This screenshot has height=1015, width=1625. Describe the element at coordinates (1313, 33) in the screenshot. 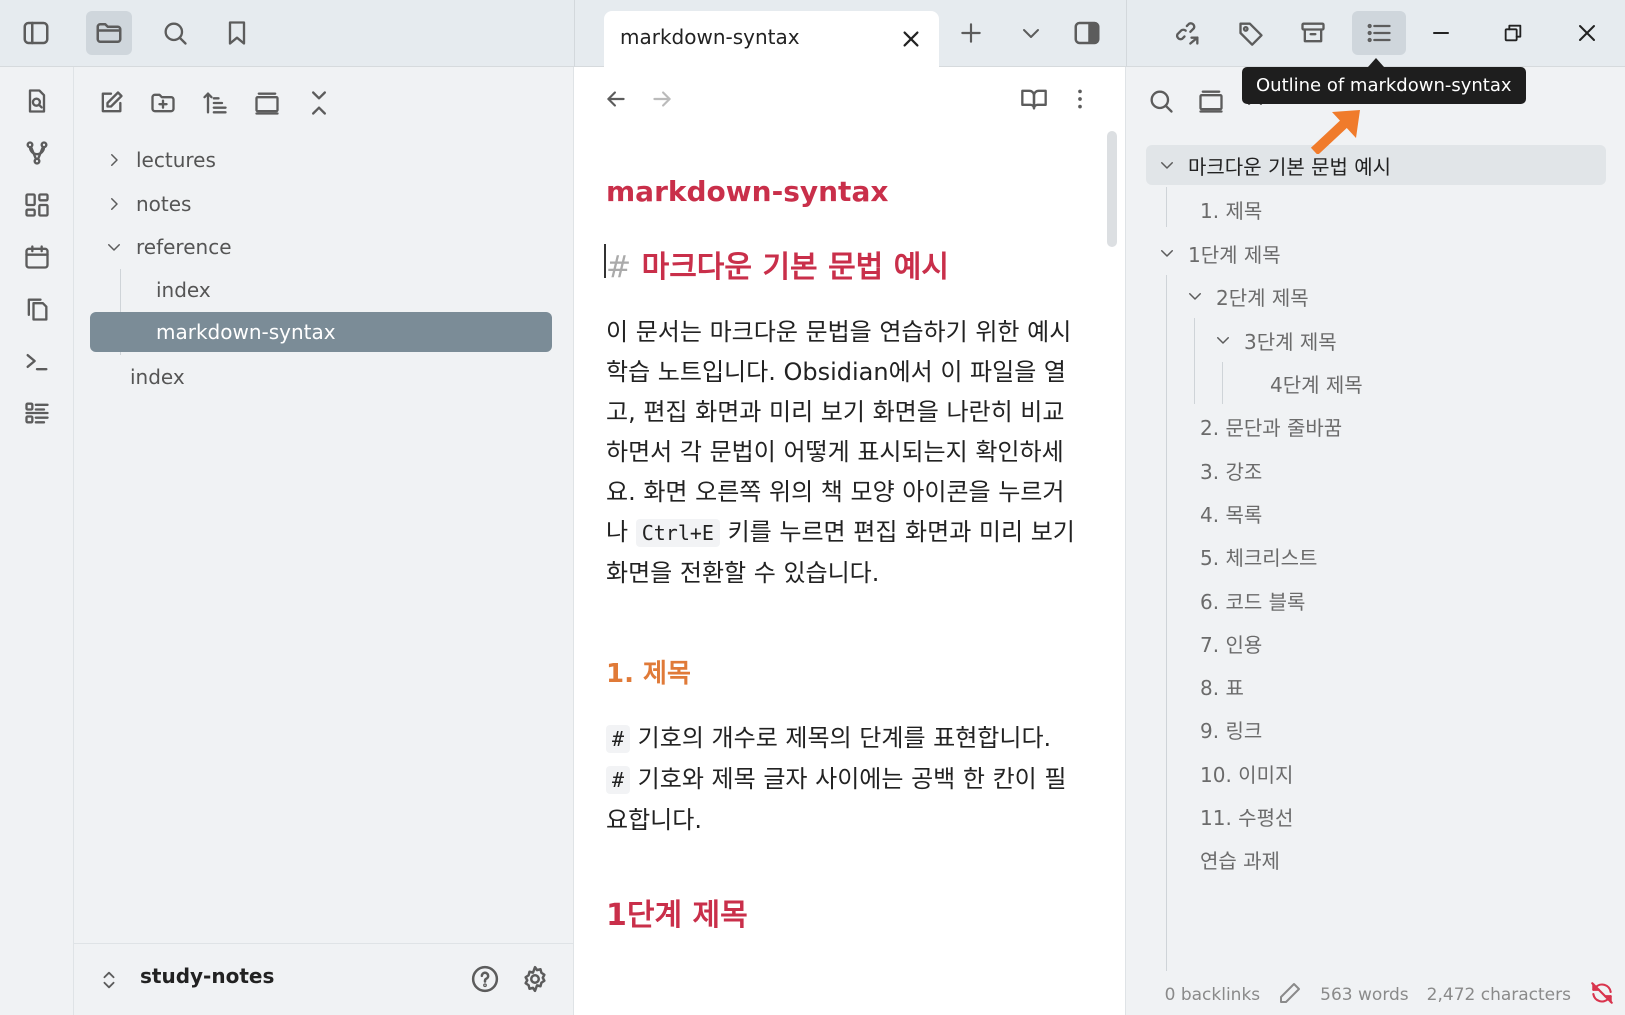

I see `archive-icon` at that location.